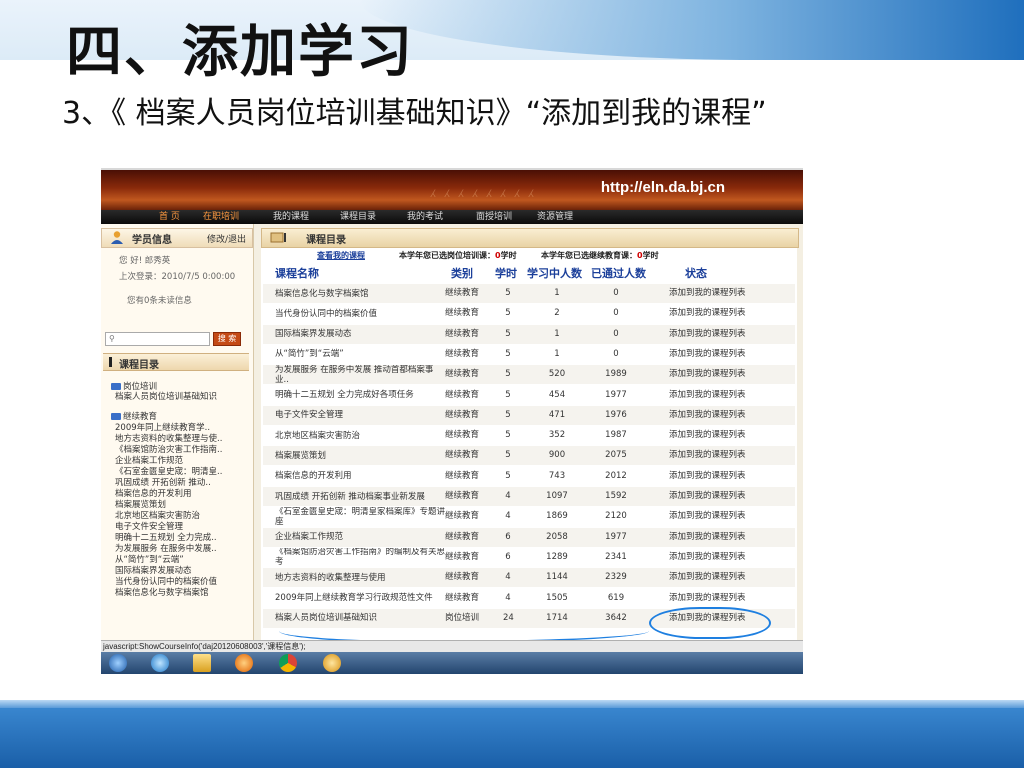 The image size is (1024, 768). What do you see at coordinates (160, 663) in the screenshot?
I see `ie-icon` at bounding box center [160, 663].